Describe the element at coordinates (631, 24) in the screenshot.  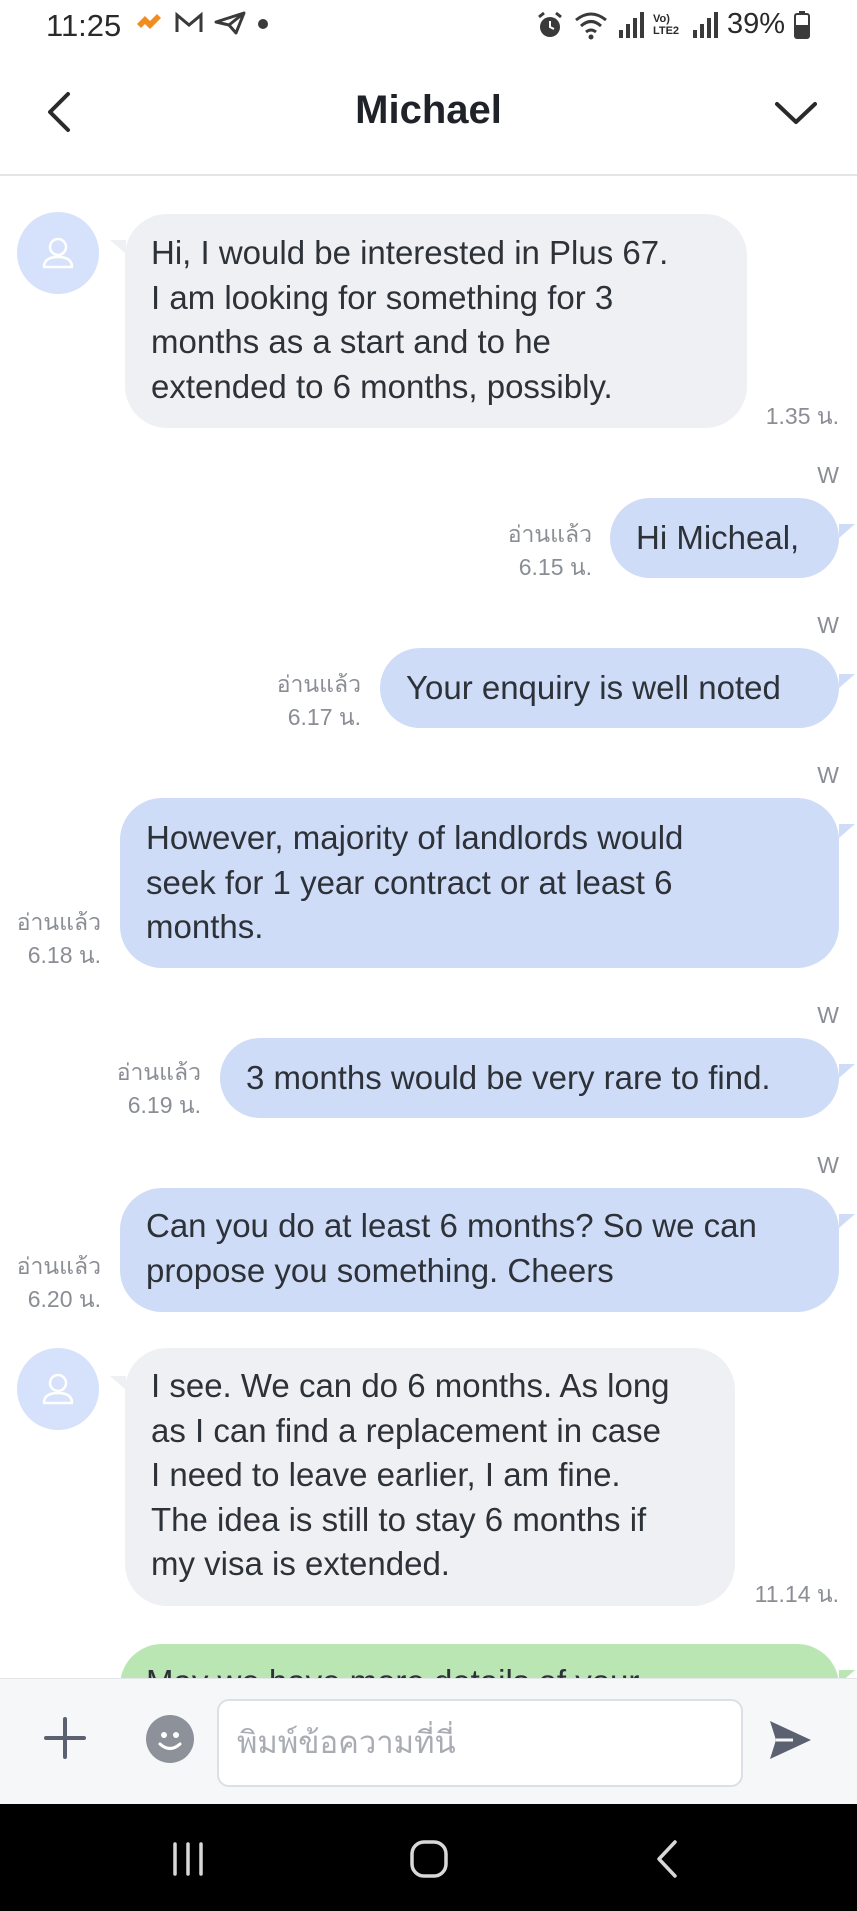
I see `signal-icon` at that location.